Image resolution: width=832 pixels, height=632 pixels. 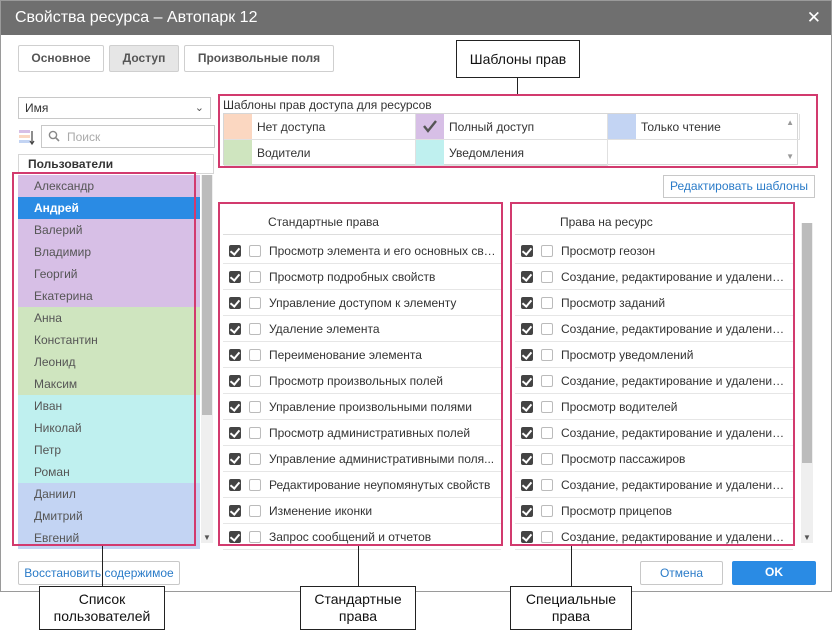 I want to click on callout-text: Специальные, so click(x=571, y=599).